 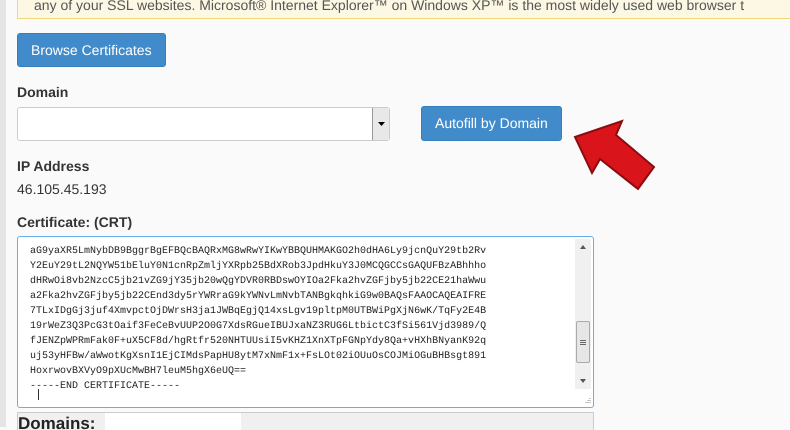 What do you see at coordinates (491, 123) in the screenshot?
I see `autofill-by-domain-button: Autofill by Domain` at bounding box center [491, 123].